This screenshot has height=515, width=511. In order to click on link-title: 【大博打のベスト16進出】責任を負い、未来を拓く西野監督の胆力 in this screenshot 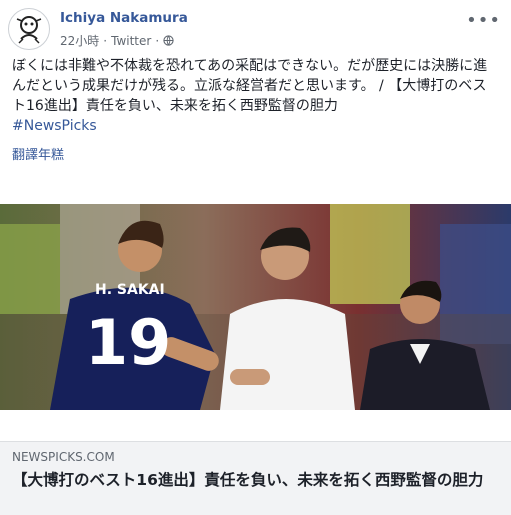, I will do `click(255, 480)`.